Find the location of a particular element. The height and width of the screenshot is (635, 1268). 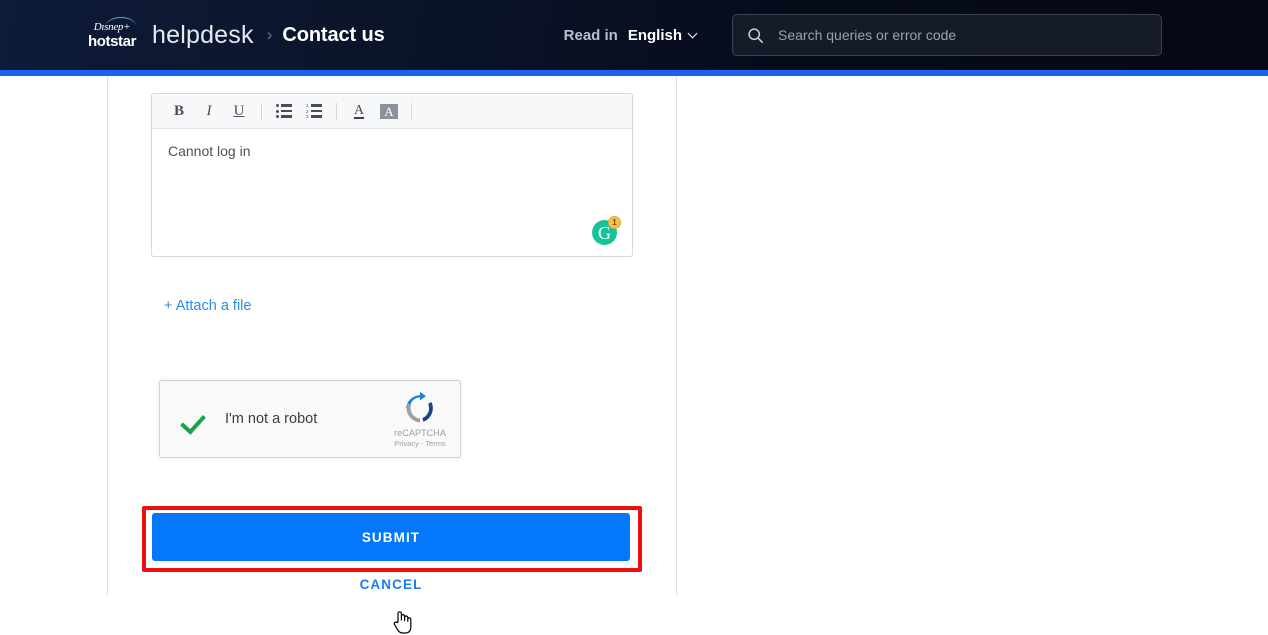

disney-hotstar-logo: Dısnep+ hotstar is located at coordinates (112, 33).